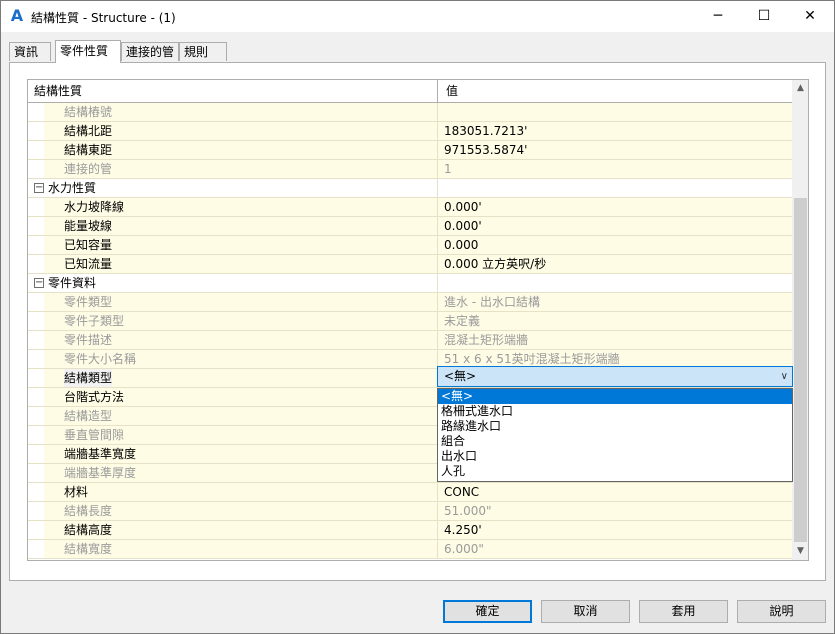 The height and width of the screenshot is (634, 835). I want to click on property-cell: 結構類型, so click(233, 378).